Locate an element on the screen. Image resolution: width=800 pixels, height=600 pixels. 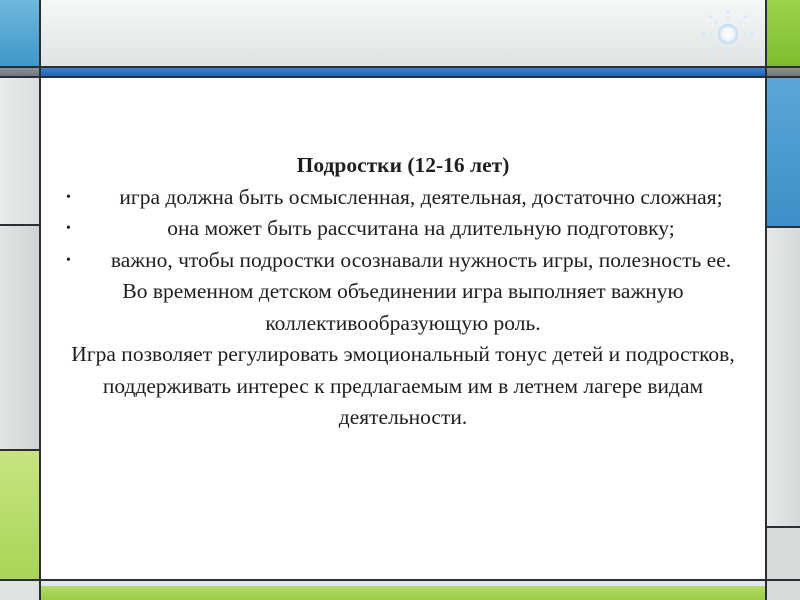
left-separator is located at coordinates (40, 300).